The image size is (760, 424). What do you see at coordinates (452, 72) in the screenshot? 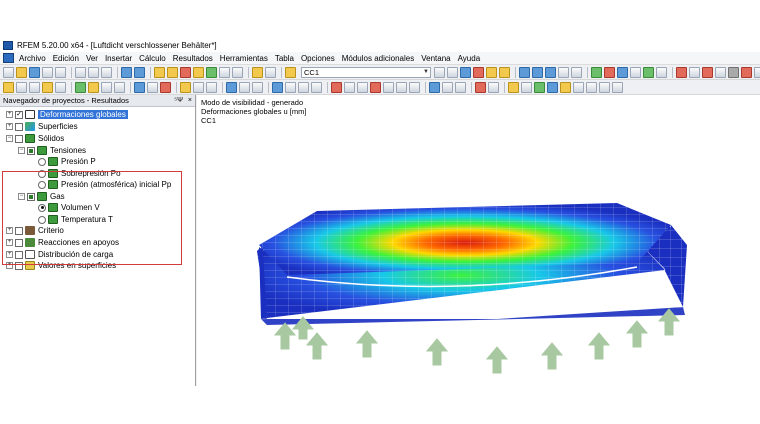
I see `next-load-case-icon` at bounding box center [452, 72].